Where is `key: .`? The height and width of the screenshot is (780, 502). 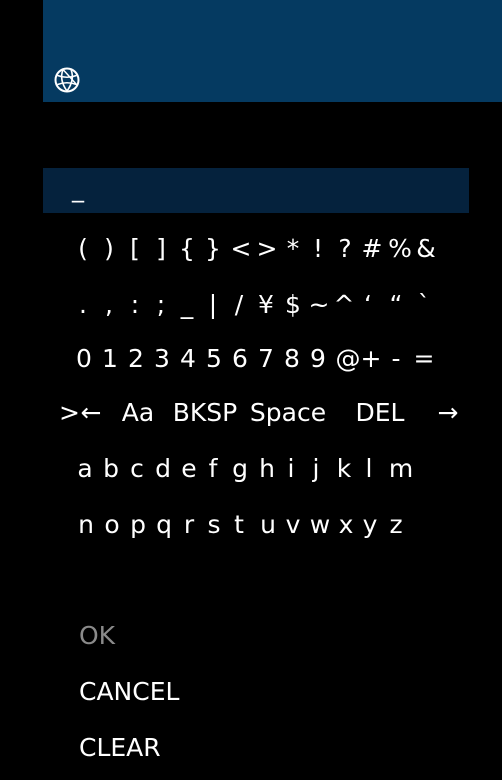 key: . is located at coordinates (83, 305).